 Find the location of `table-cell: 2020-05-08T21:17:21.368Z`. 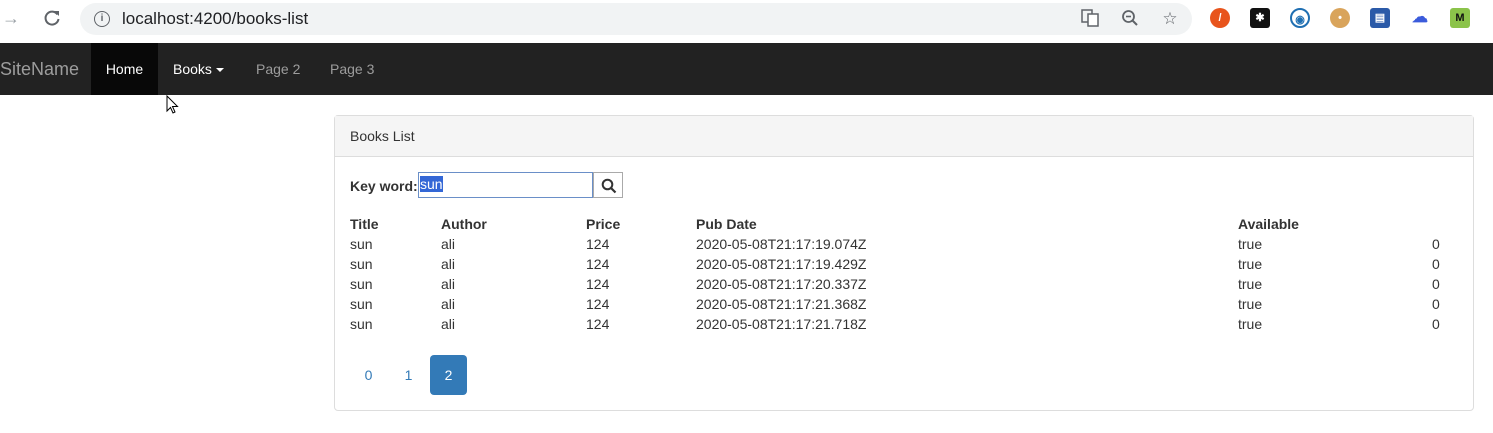

table-cell: 2020-05-08T21:17:21.368Z is located at coordinates (781, 304).